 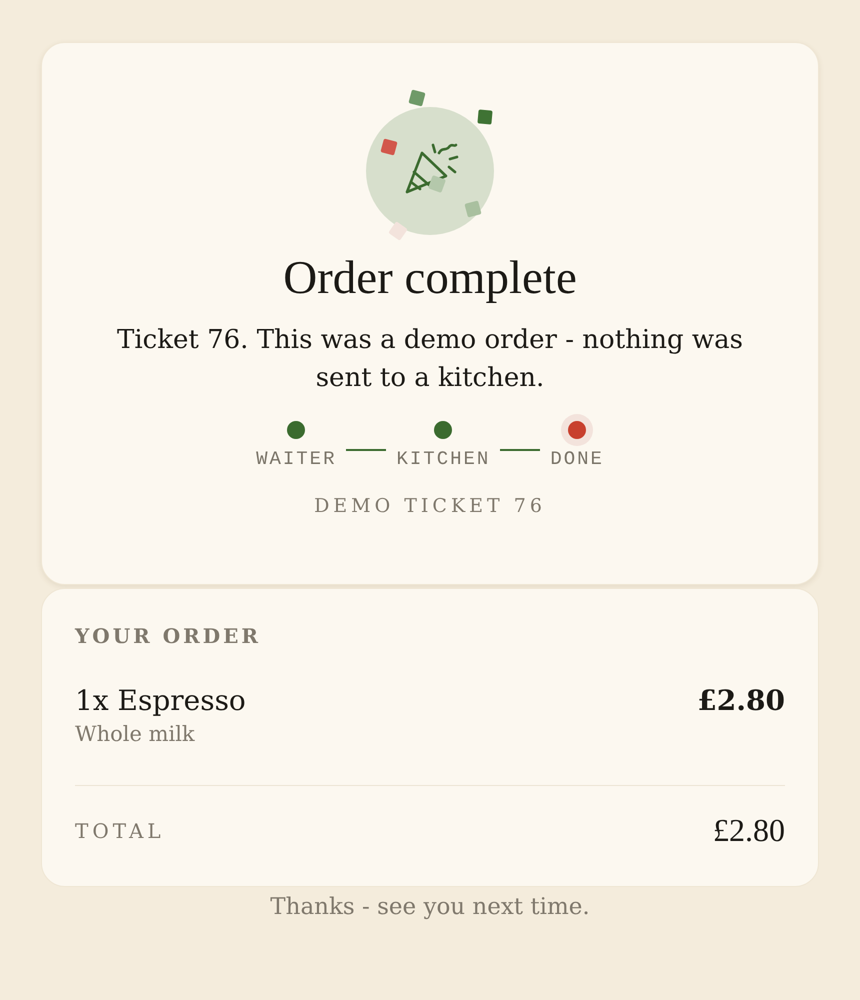 I want to click on thanks-message: Thanks - see you next time., so click(x=430, y=907).